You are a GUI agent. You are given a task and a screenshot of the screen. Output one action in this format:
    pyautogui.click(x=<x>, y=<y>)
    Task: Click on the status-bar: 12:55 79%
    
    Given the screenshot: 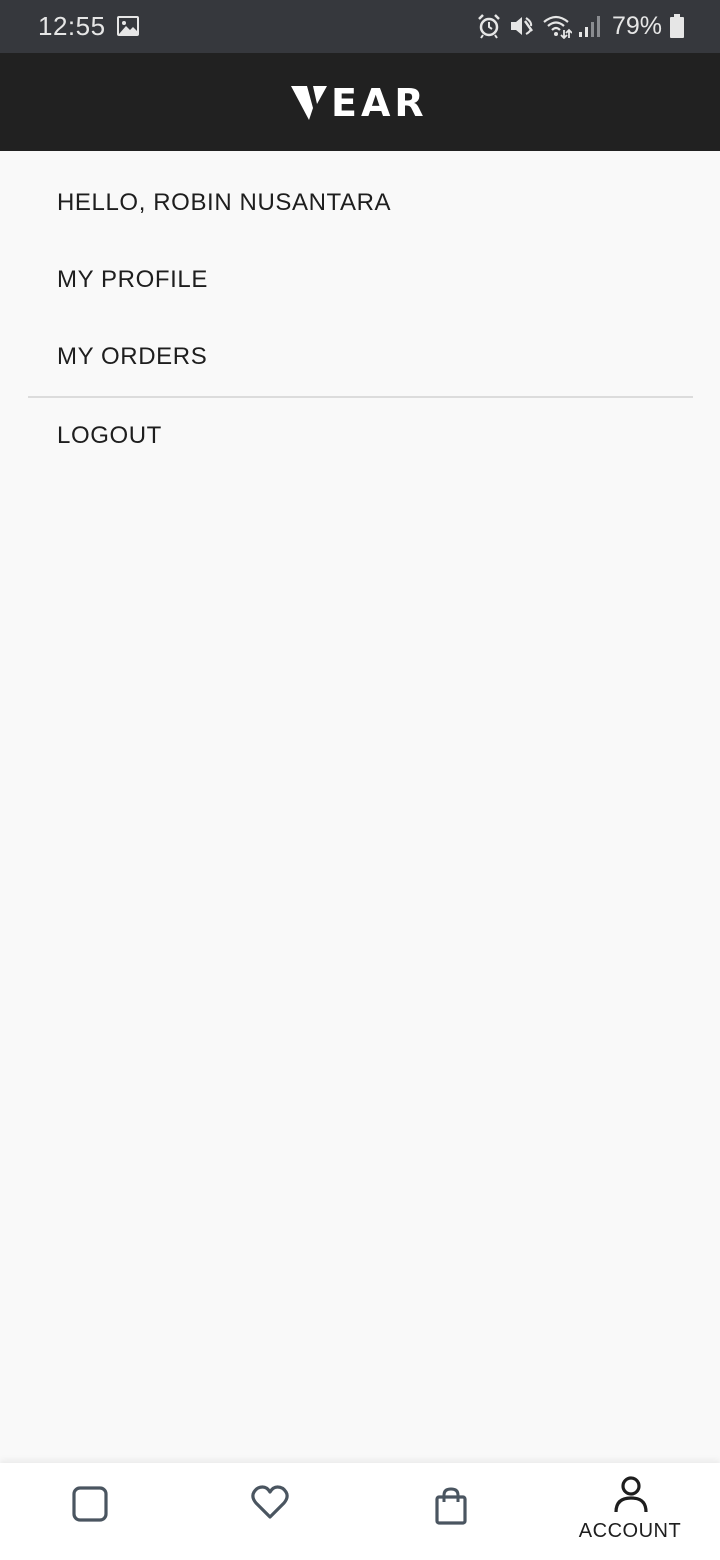 What is the action you would take?
    pyautogui.click(x=360, y=26)
    